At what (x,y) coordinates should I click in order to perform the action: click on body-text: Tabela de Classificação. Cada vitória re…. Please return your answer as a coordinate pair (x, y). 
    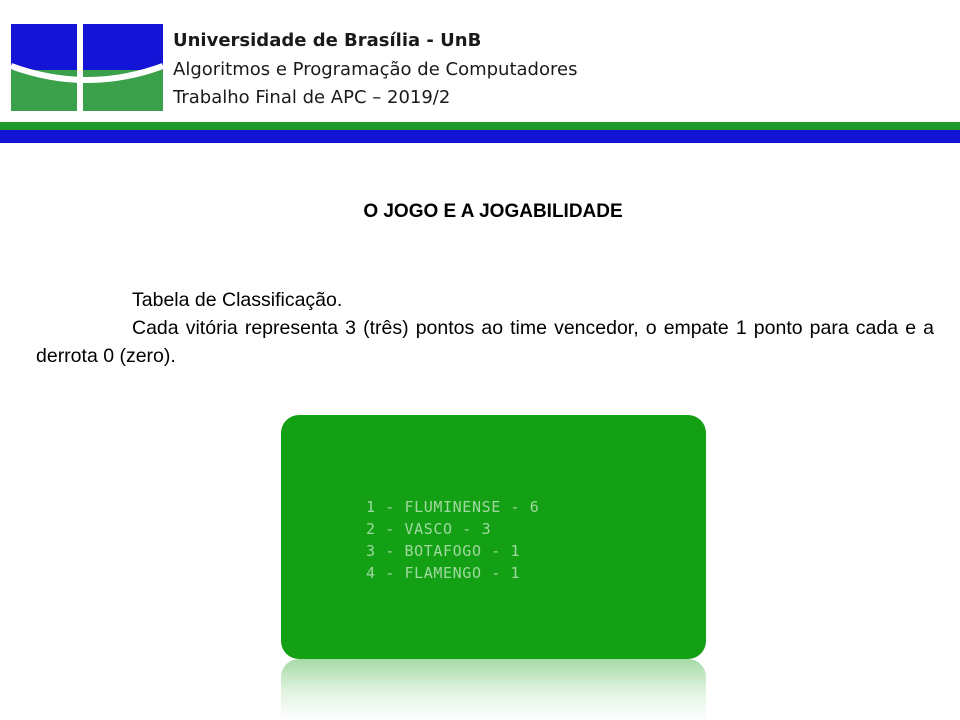
    Looking at the image, I should click on (485, 328).